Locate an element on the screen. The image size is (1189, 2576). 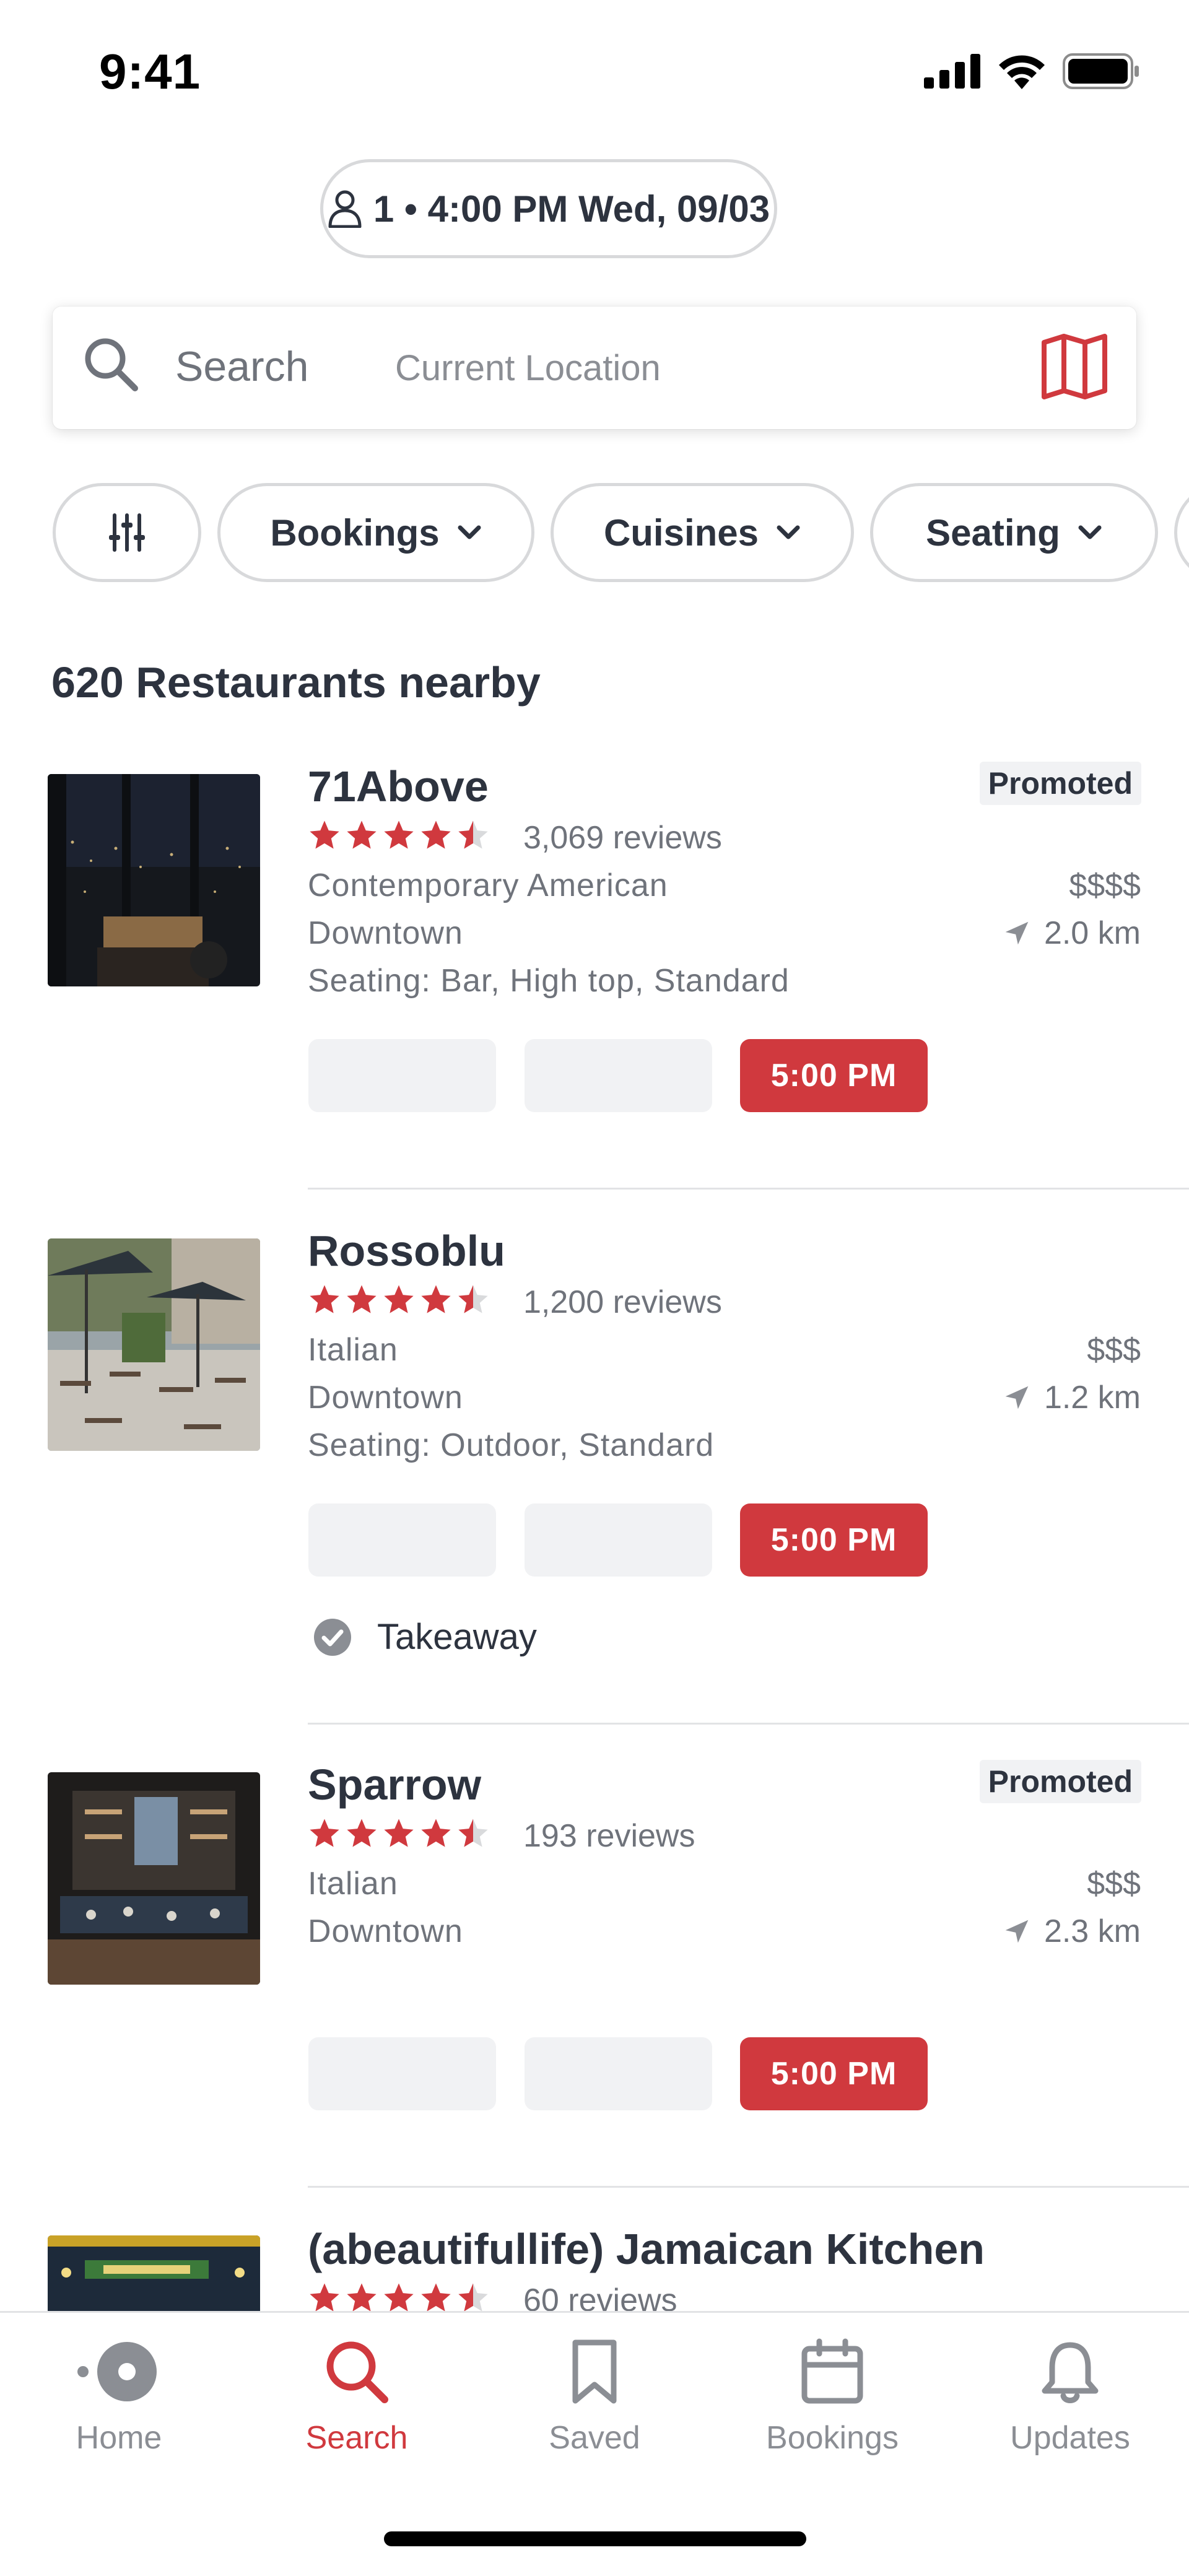
calendar-icon is located at coordinates (832, 2371).